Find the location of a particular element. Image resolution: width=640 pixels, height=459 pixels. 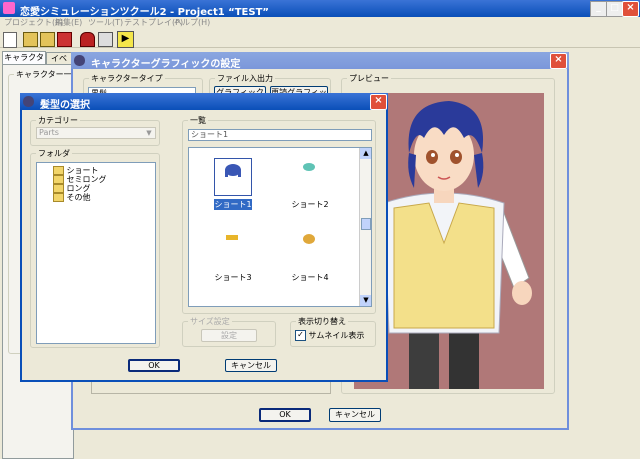

thumbnail-list: ショート1 ショート2 ショート3 ショート4 ▲ ▼ is located at coordinates (280, 227).